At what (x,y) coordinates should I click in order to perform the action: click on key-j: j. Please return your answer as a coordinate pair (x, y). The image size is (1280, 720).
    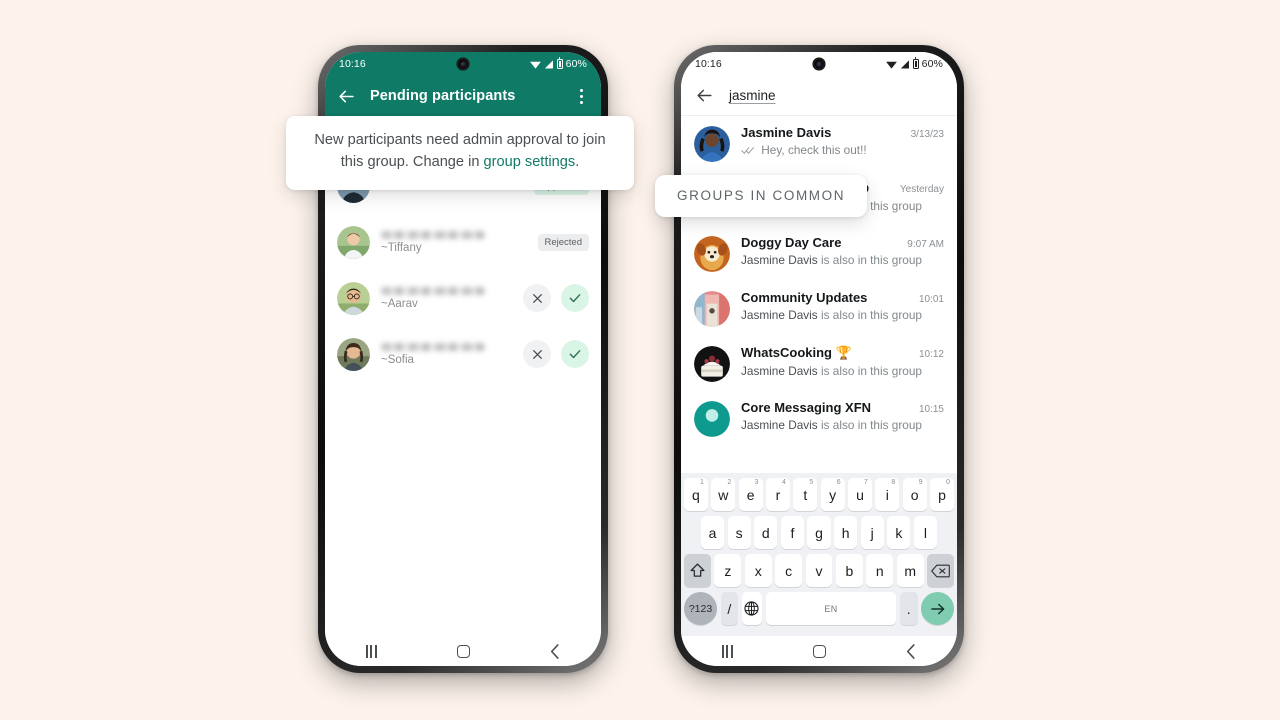
    Looking at the image, I should click on (872, 532).